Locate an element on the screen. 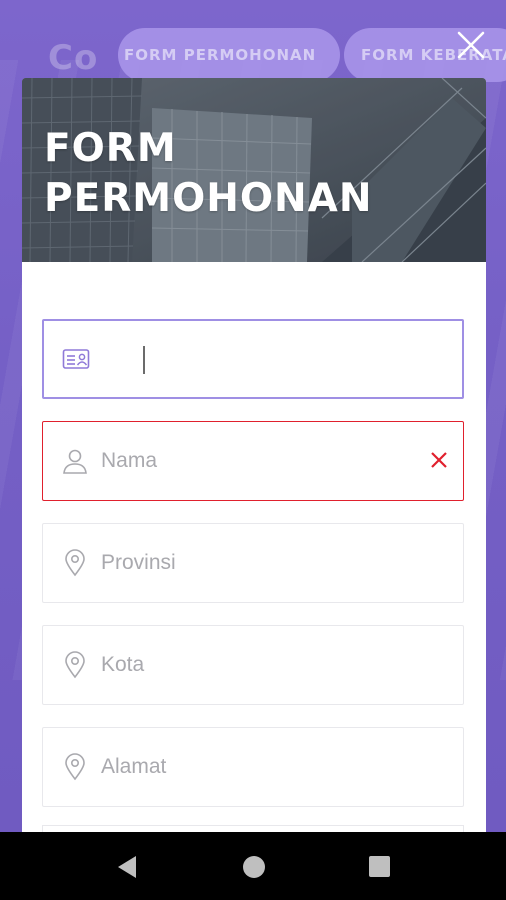 The height and width of the screenshot is (900, 506). back-icon is located at coordinates (127, 867).